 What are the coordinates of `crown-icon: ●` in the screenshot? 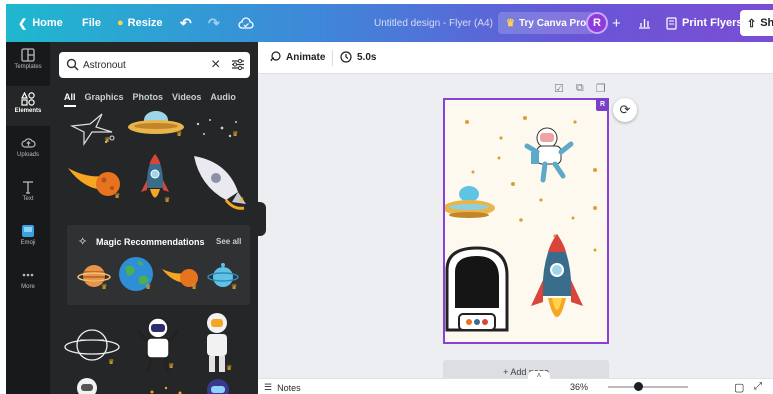 It's located at (120, 23).